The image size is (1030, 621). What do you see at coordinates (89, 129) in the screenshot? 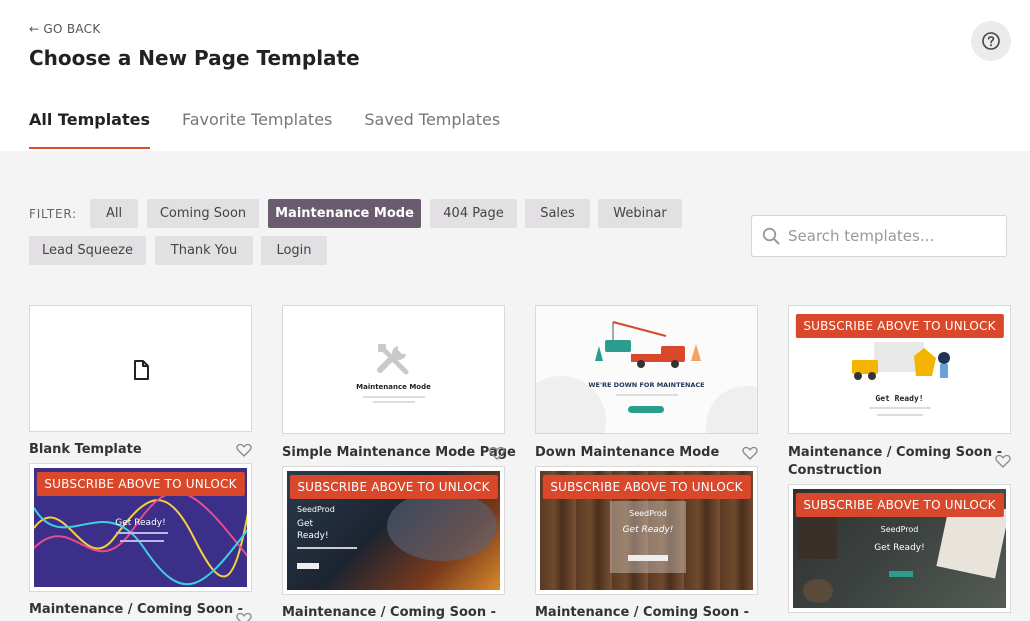
I see `tab-all-templates: All Templates` at bounding box center [89, 129].